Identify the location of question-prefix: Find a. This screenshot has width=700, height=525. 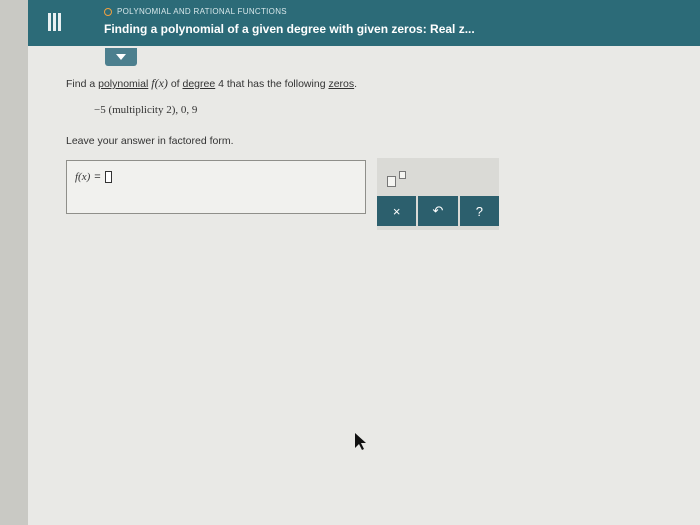
(81, 84).